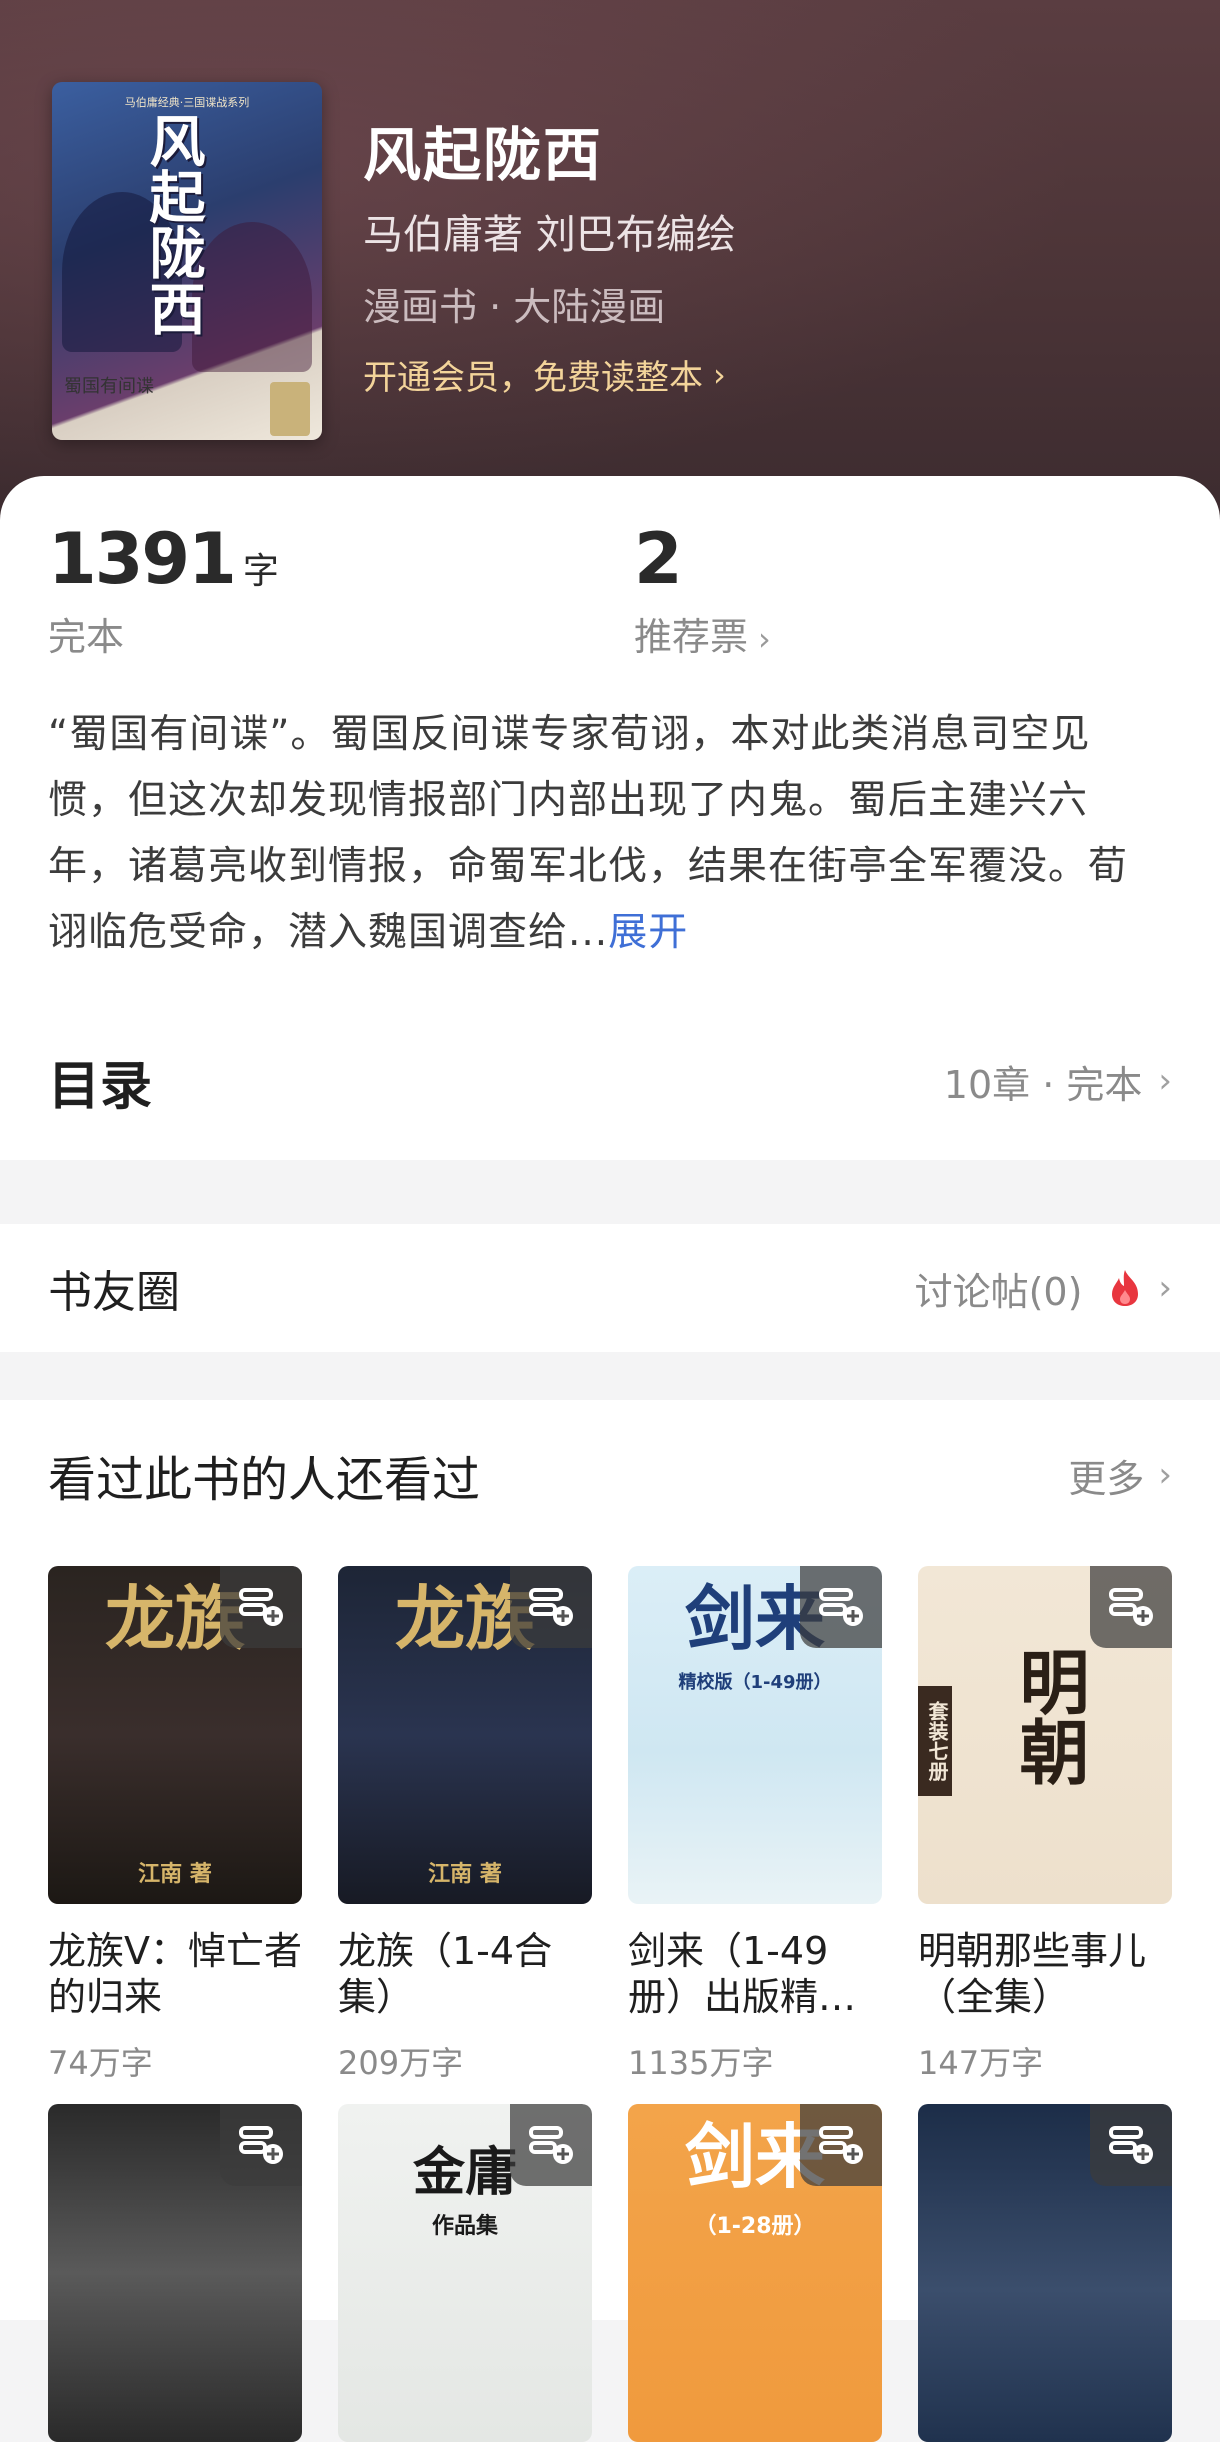 The height and width of the screenshot is (2442, 1220). What do you see at coordinates (702, 589) in the screenshot?
I see `recommend-votes-stat: 2 推荐票 ›` at bounding box center [702, 589].